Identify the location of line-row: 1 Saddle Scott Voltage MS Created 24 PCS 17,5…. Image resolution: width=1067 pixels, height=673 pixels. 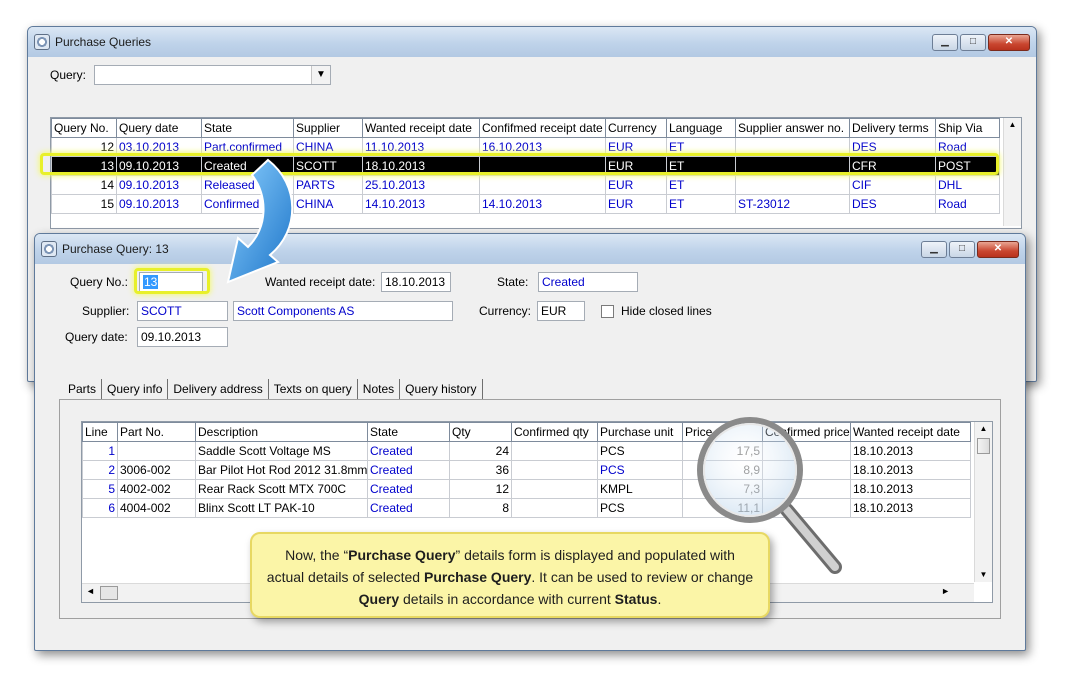
(526, 451).